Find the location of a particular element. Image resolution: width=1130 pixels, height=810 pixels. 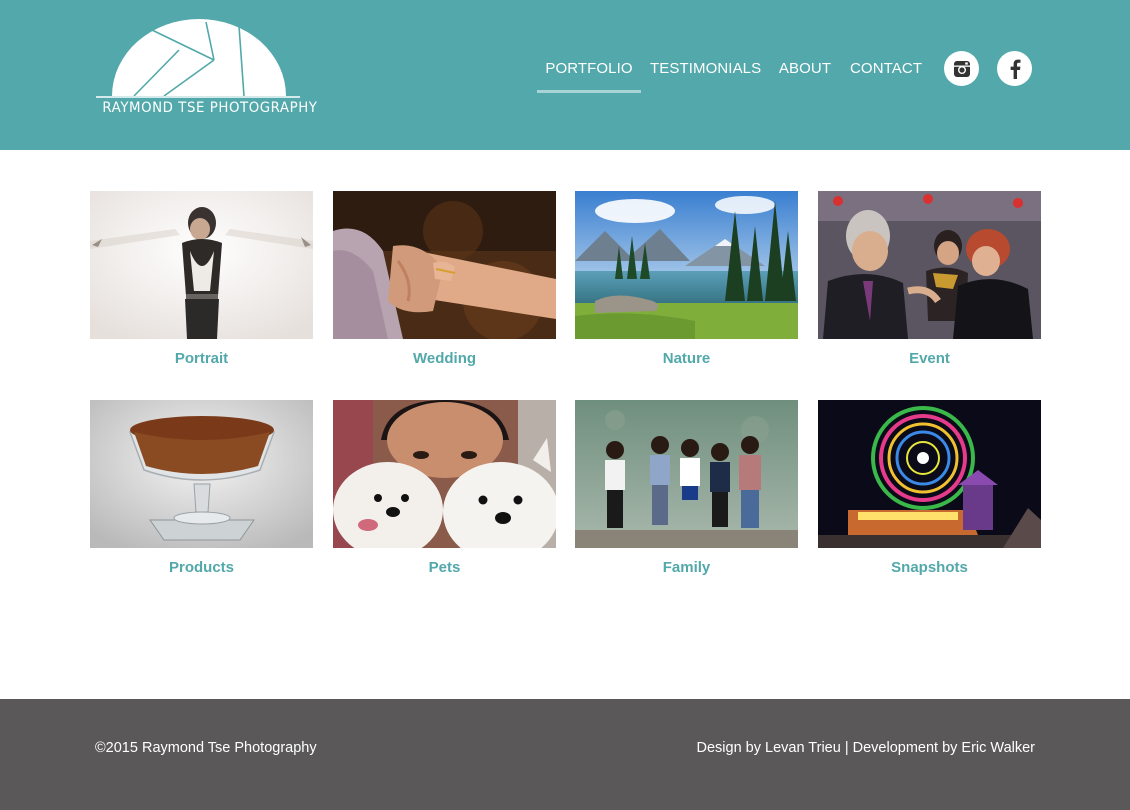

tile-caption: Wedding is located at coordinates (444, 359).